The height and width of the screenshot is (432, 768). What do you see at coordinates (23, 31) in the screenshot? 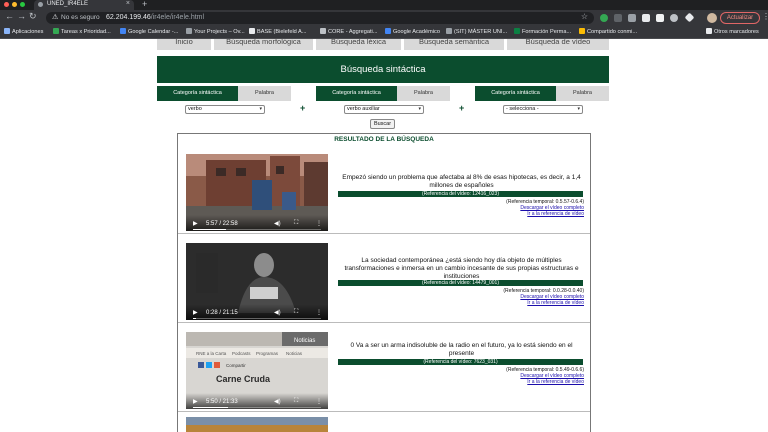
I see `bookmark-item: Aplicaciones` at bounding box center [23, 31].